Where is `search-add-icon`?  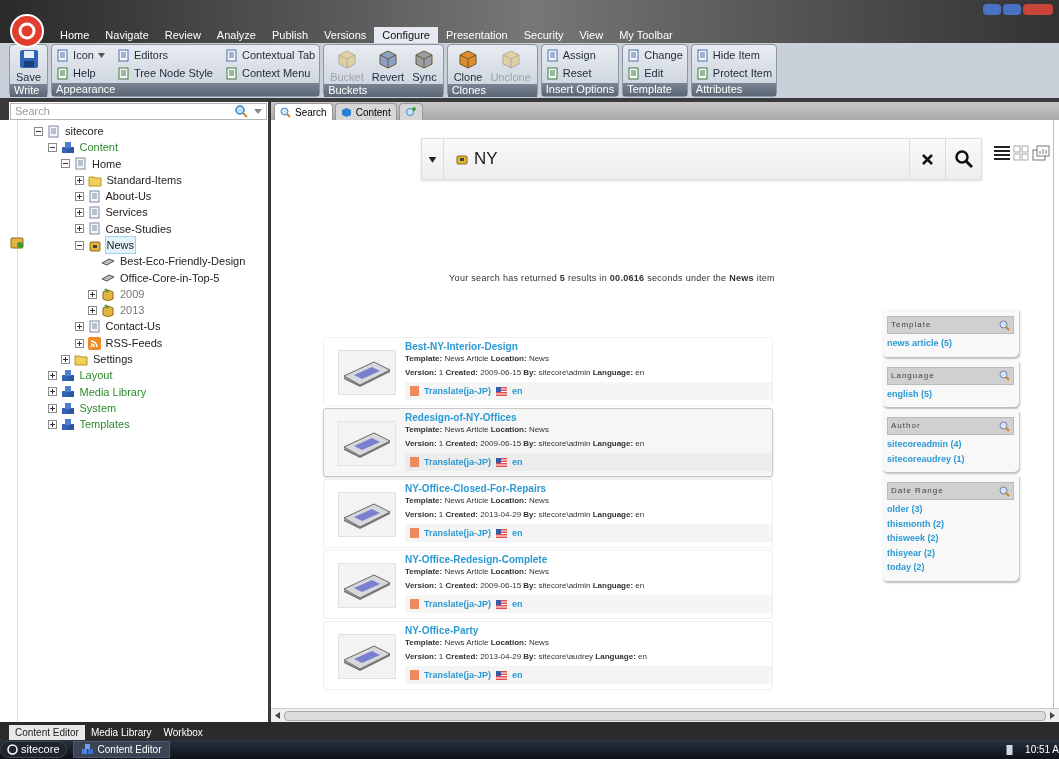
search-add-icon is located at coordinates (410, 112).